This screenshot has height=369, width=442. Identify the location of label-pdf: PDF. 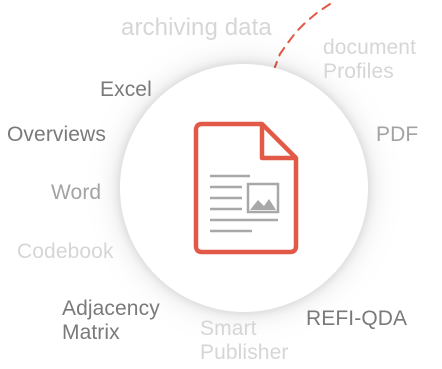
(397, 134).